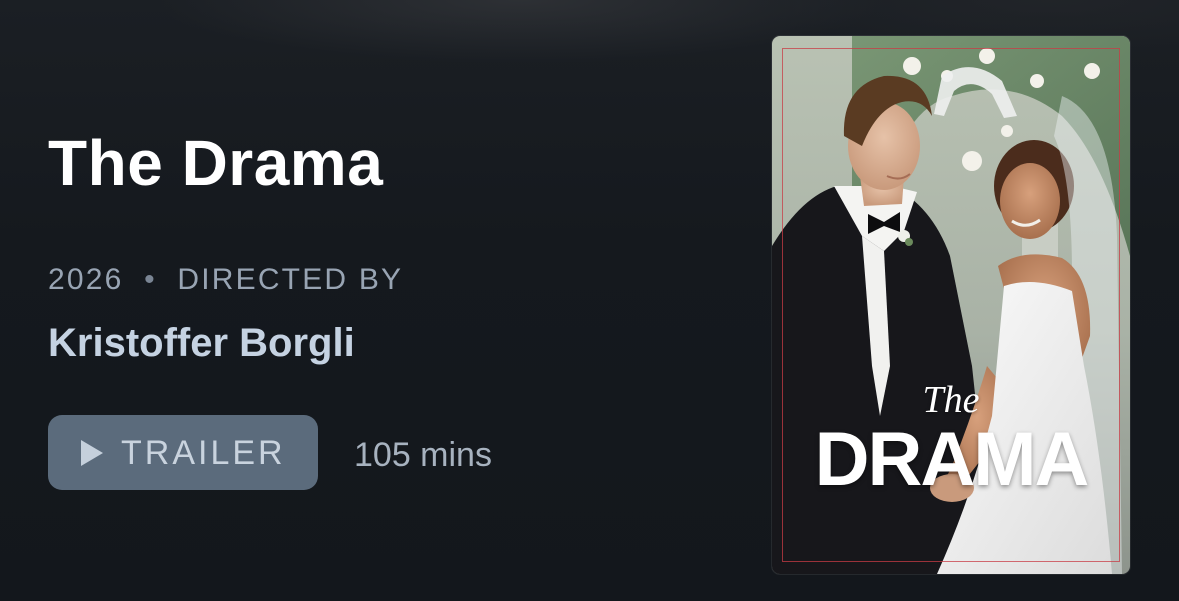 The width and height of the screenshot is (1179, 601). I want to click on trailer-button-label: TRAILER, so click(203, 452).